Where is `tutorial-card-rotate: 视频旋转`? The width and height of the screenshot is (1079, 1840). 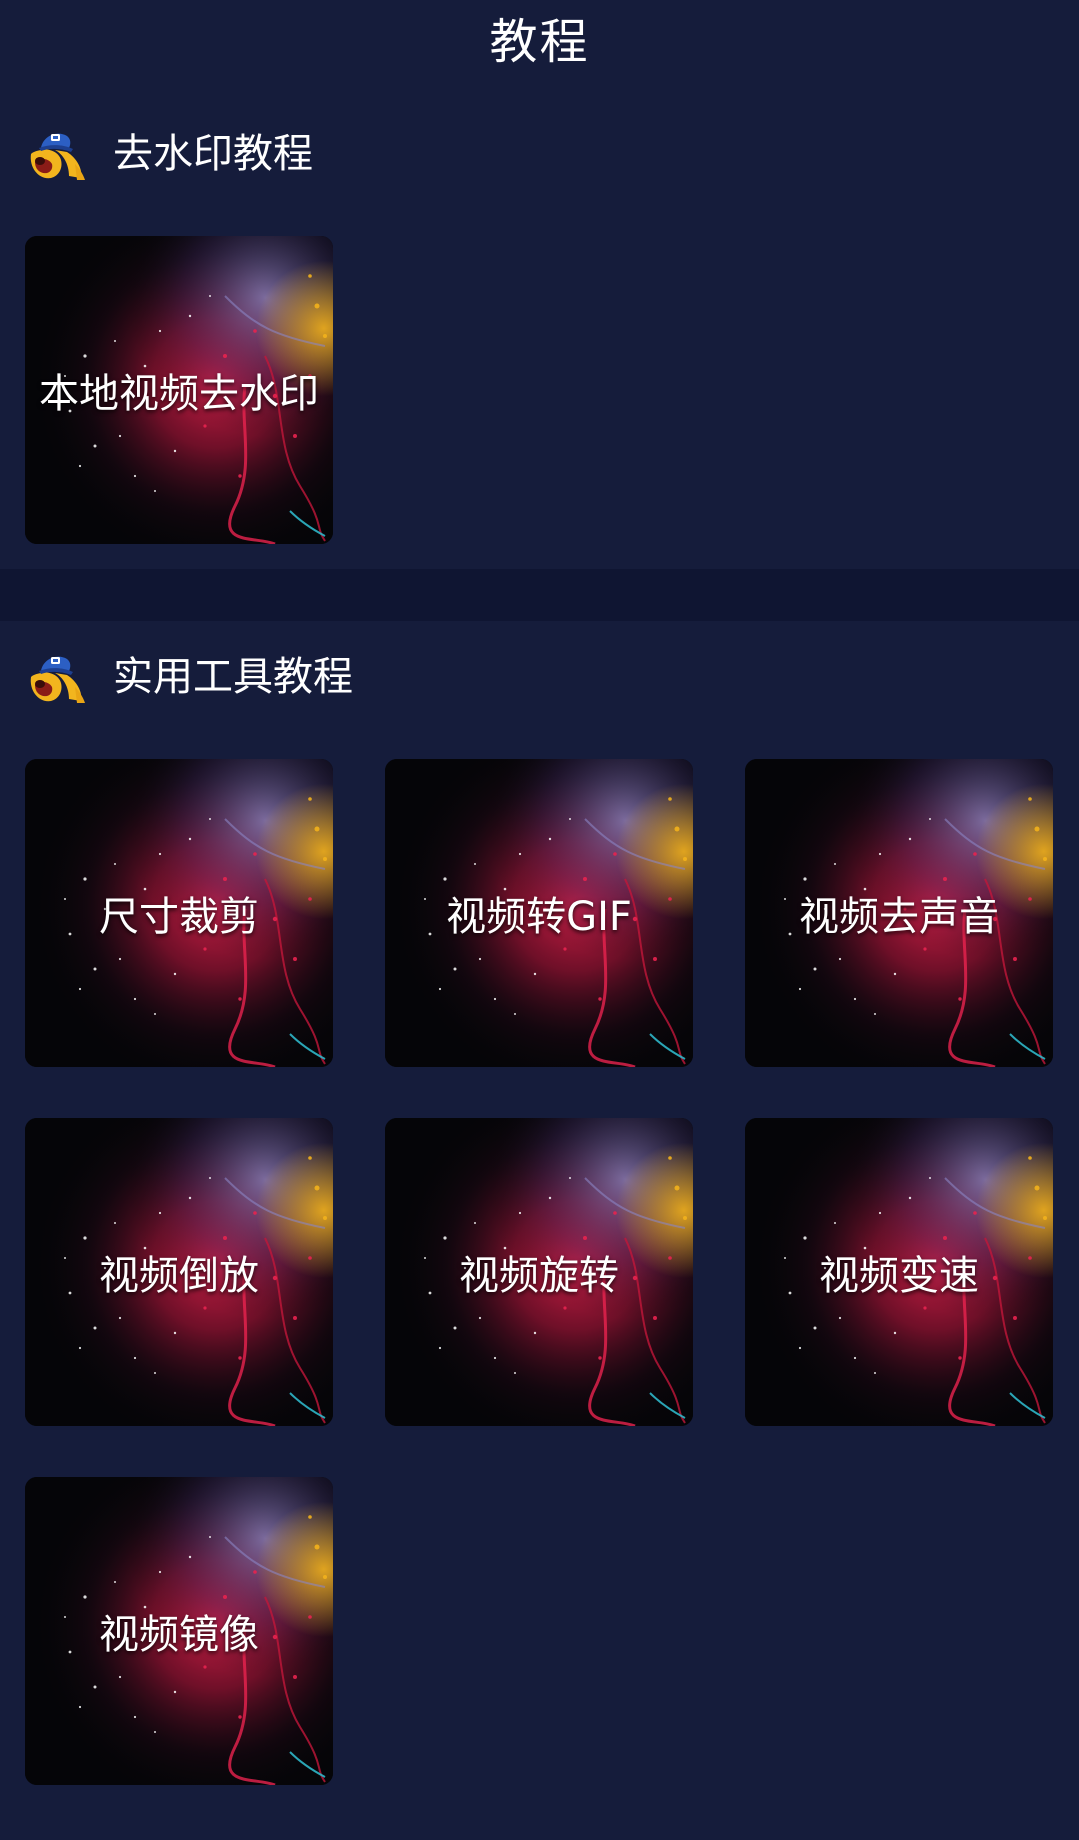
tutorial-card-rotate: 视频旋转 is located at coordinates (539, 1272).